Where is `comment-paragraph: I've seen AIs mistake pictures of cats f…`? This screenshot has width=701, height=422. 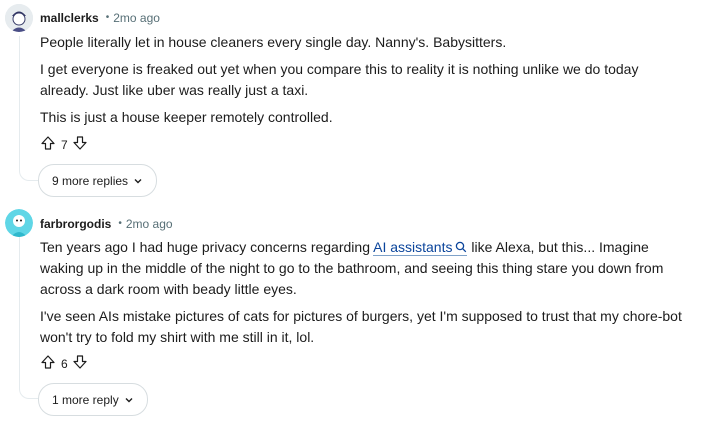
comment-paragraph: I've seen AIs mistake pictures of cats f… is located at coordinates (361, 326).